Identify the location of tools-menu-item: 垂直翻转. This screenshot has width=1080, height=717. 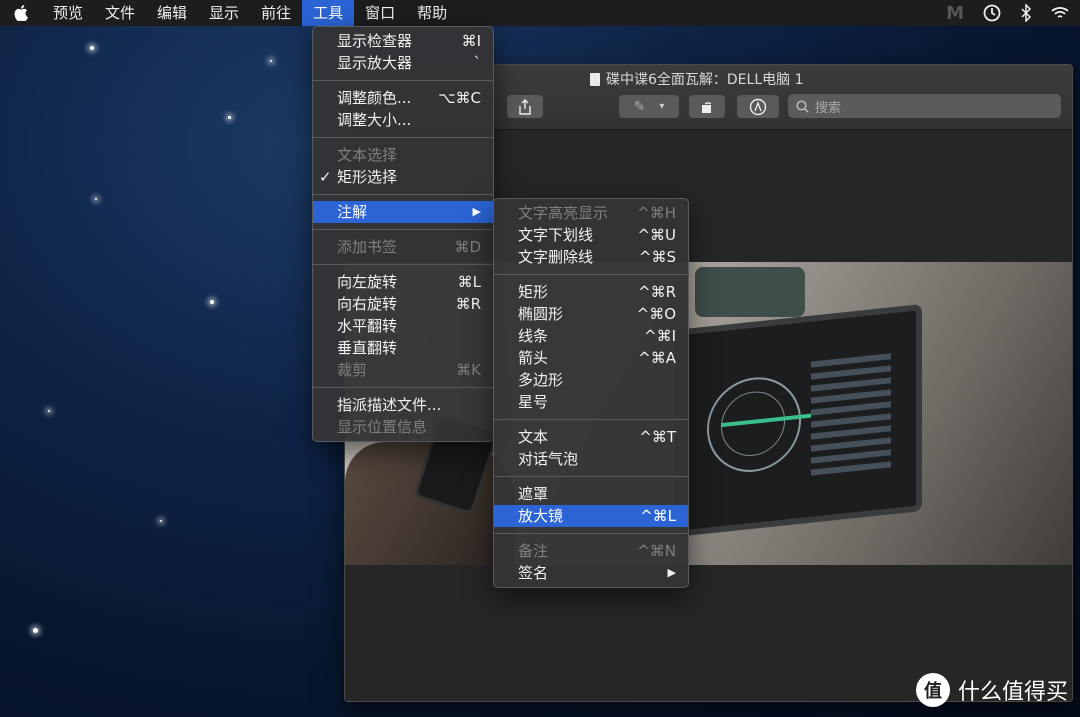
(403, 348).